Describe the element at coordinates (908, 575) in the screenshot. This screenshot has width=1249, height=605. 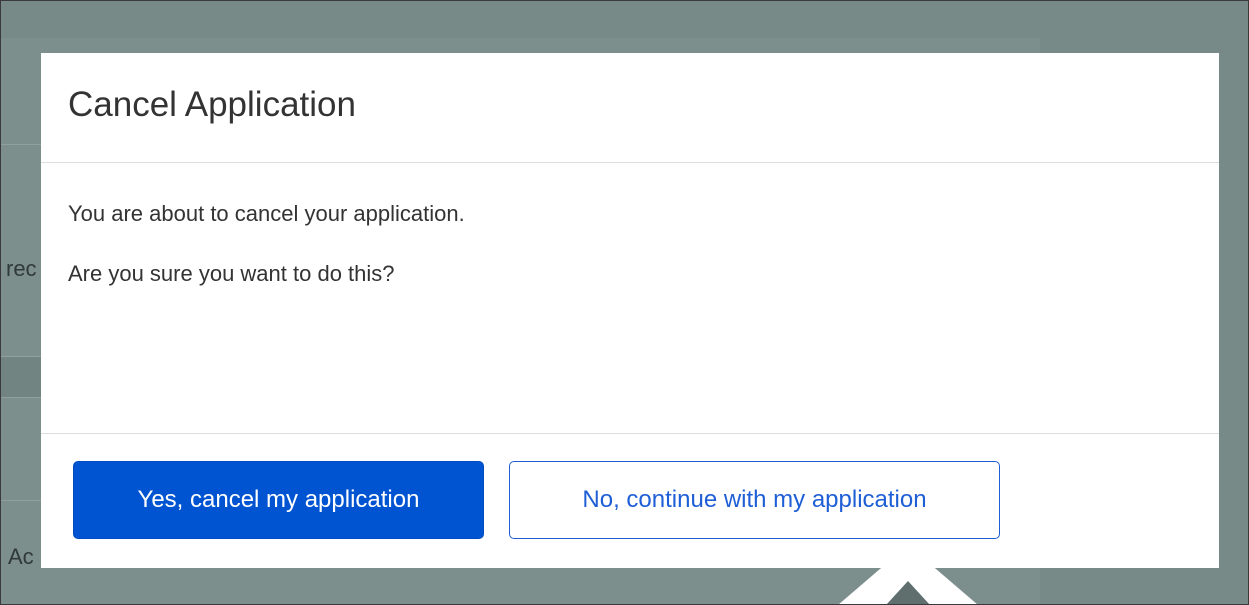
I see `cursor-arrow-icon` at that location.